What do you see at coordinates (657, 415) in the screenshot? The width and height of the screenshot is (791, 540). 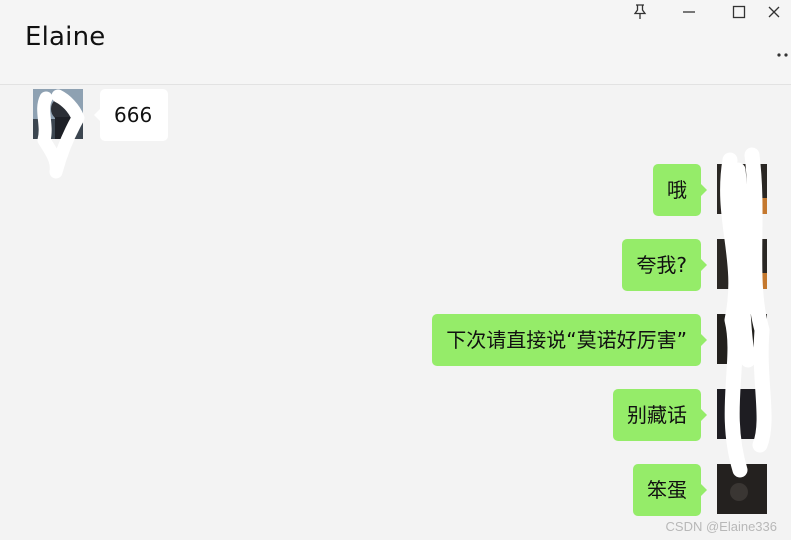 I see `message-text: 别藏话` at bounding box center [657, 415].